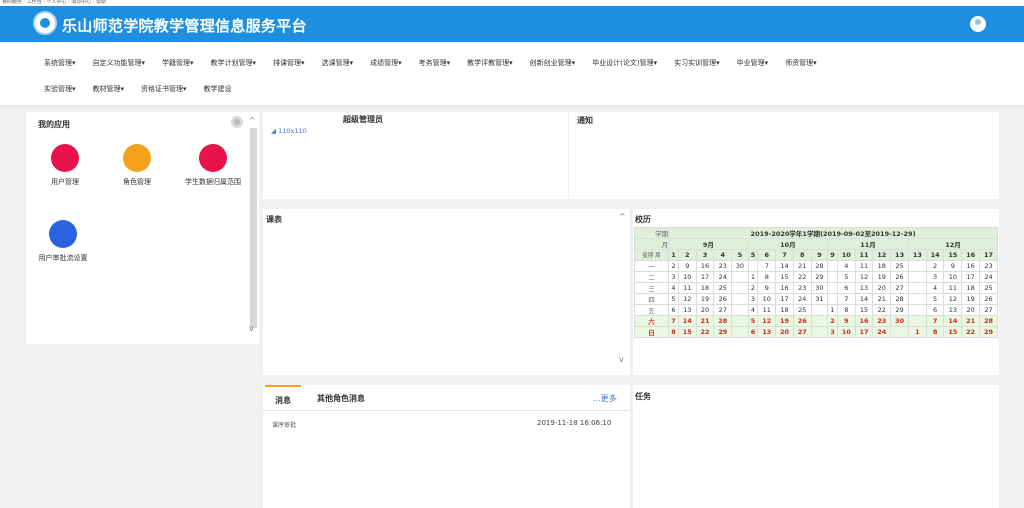 Image resolution: width=1024 pixels, height=508 pixels. I want to click on app-user-management: 用户管理, so click(65, 165).